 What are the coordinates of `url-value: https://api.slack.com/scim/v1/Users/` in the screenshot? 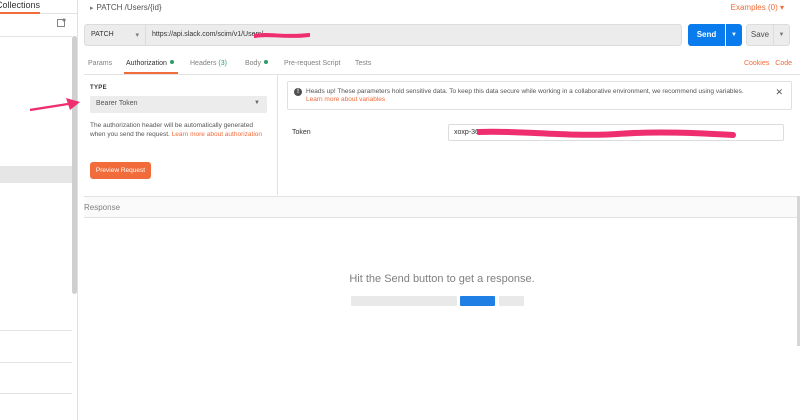 It's located at (208, 34).